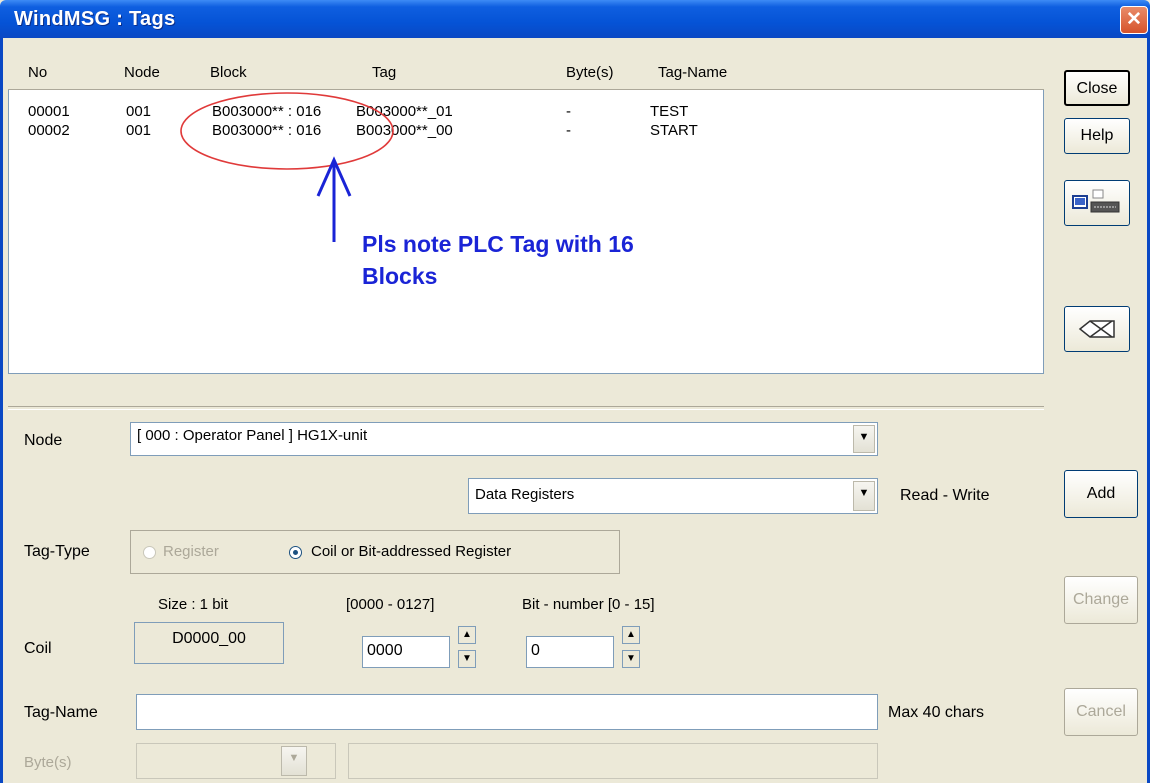  Describe the element at coordinates (467, 635) in the screenshot. I see `address-spin-up-icon: ▲` at that location.